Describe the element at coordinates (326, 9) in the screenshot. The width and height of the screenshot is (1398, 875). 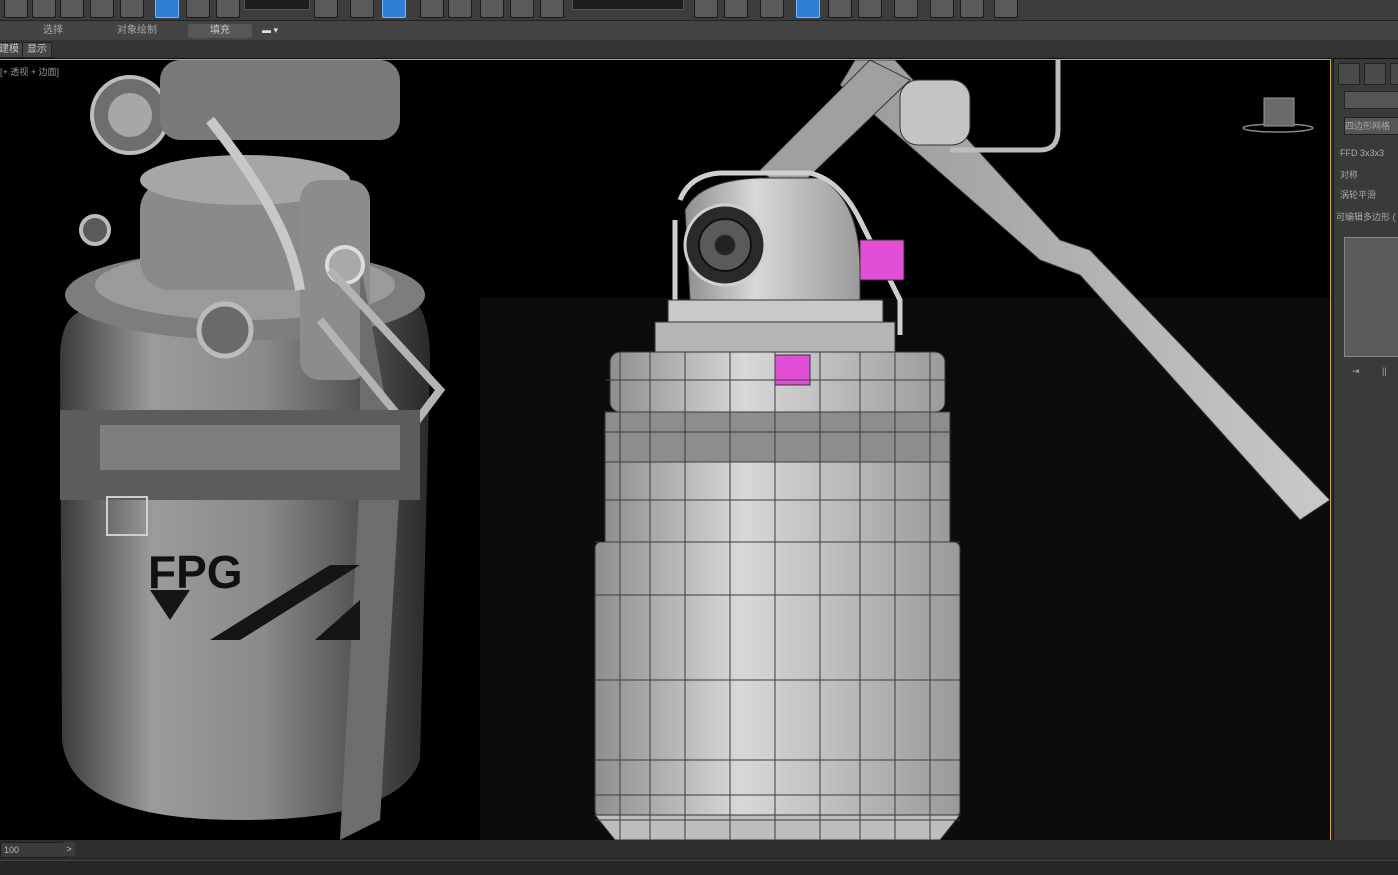
I see `pivot-icon` at that location.